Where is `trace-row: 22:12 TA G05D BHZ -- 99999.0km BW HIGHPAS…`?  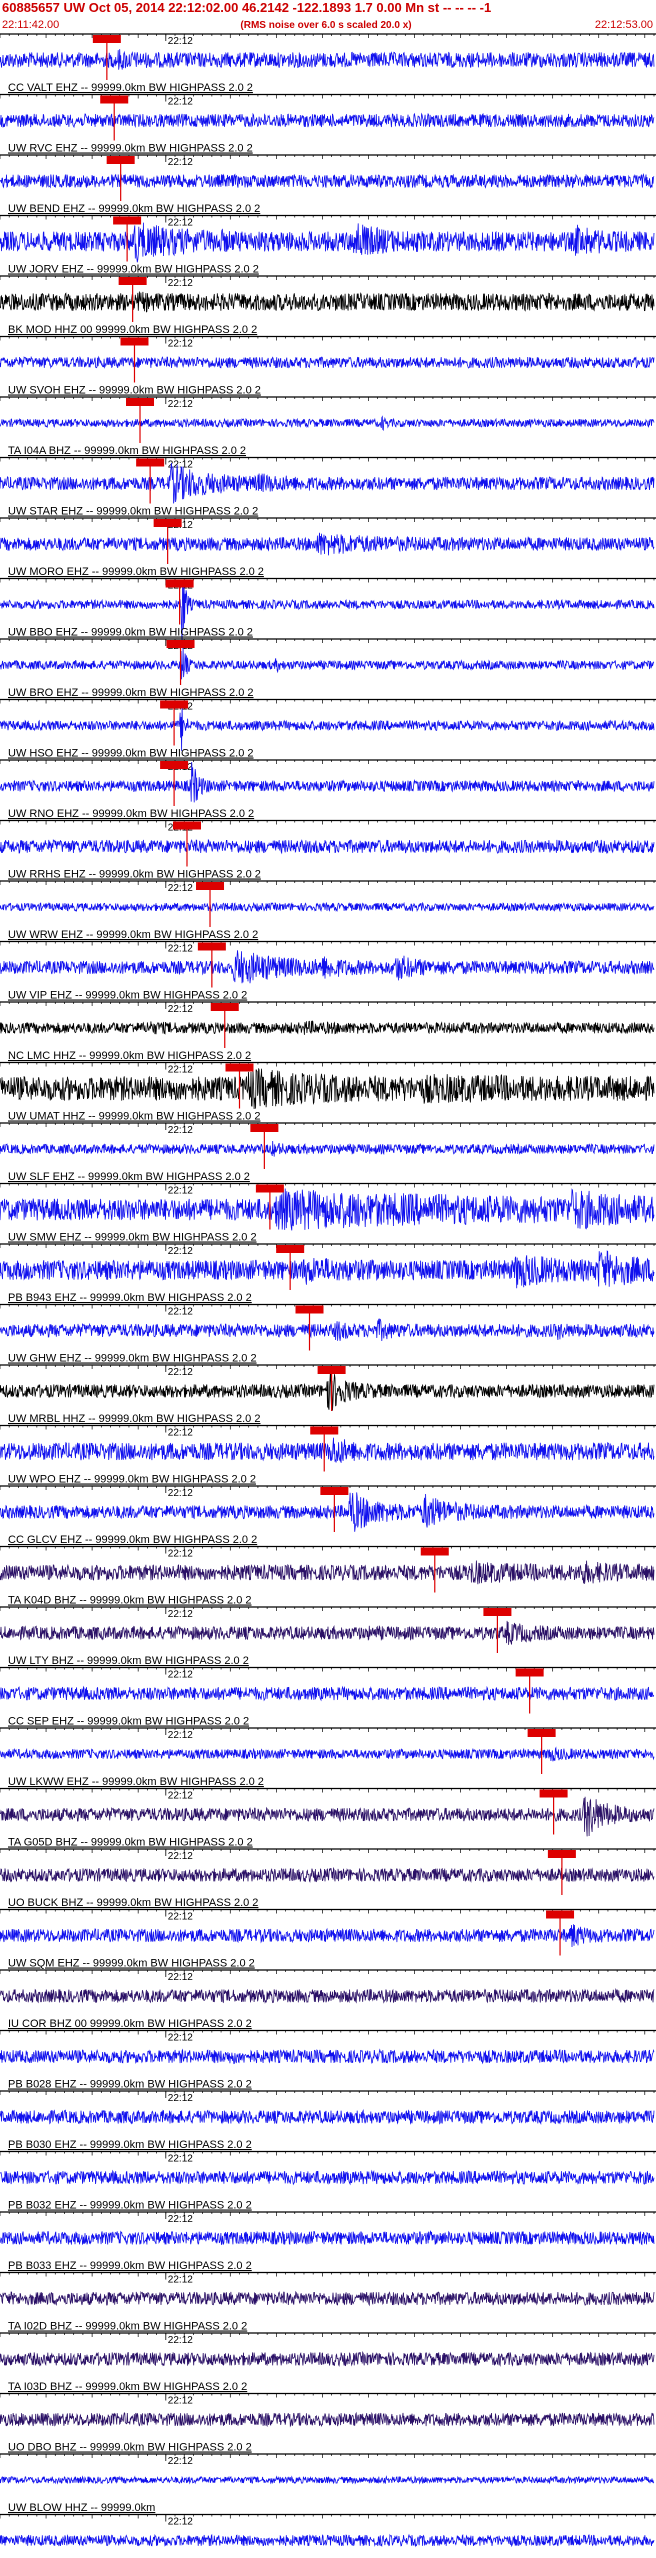
trace-row: 22:12 TA G05D BHZ -- 99999.0km BW HIGHPAS… is located at coordinates (328, 1818).